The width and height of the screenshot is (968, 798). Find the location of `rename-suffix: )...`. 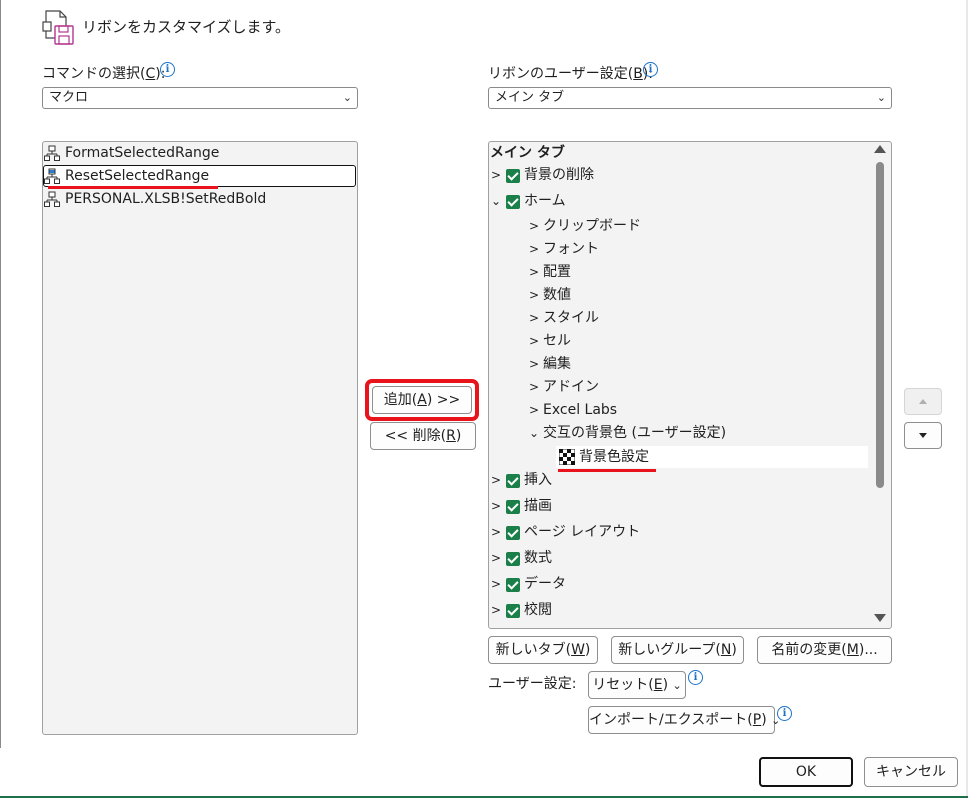

rename-suffix: )... is located at coordinates (868, 650).